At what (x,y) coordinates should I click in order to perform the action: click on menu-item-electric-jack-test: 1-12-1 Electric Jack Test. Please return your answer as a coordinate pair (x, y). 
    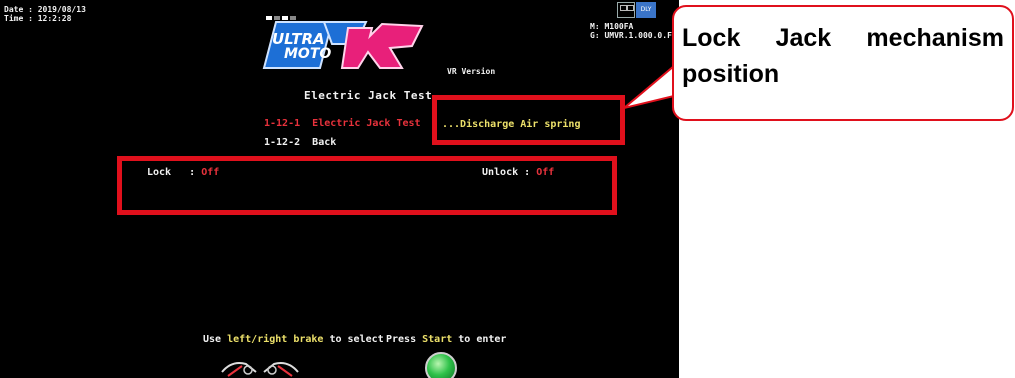
    Looking at the image, I should click on (342, 123).